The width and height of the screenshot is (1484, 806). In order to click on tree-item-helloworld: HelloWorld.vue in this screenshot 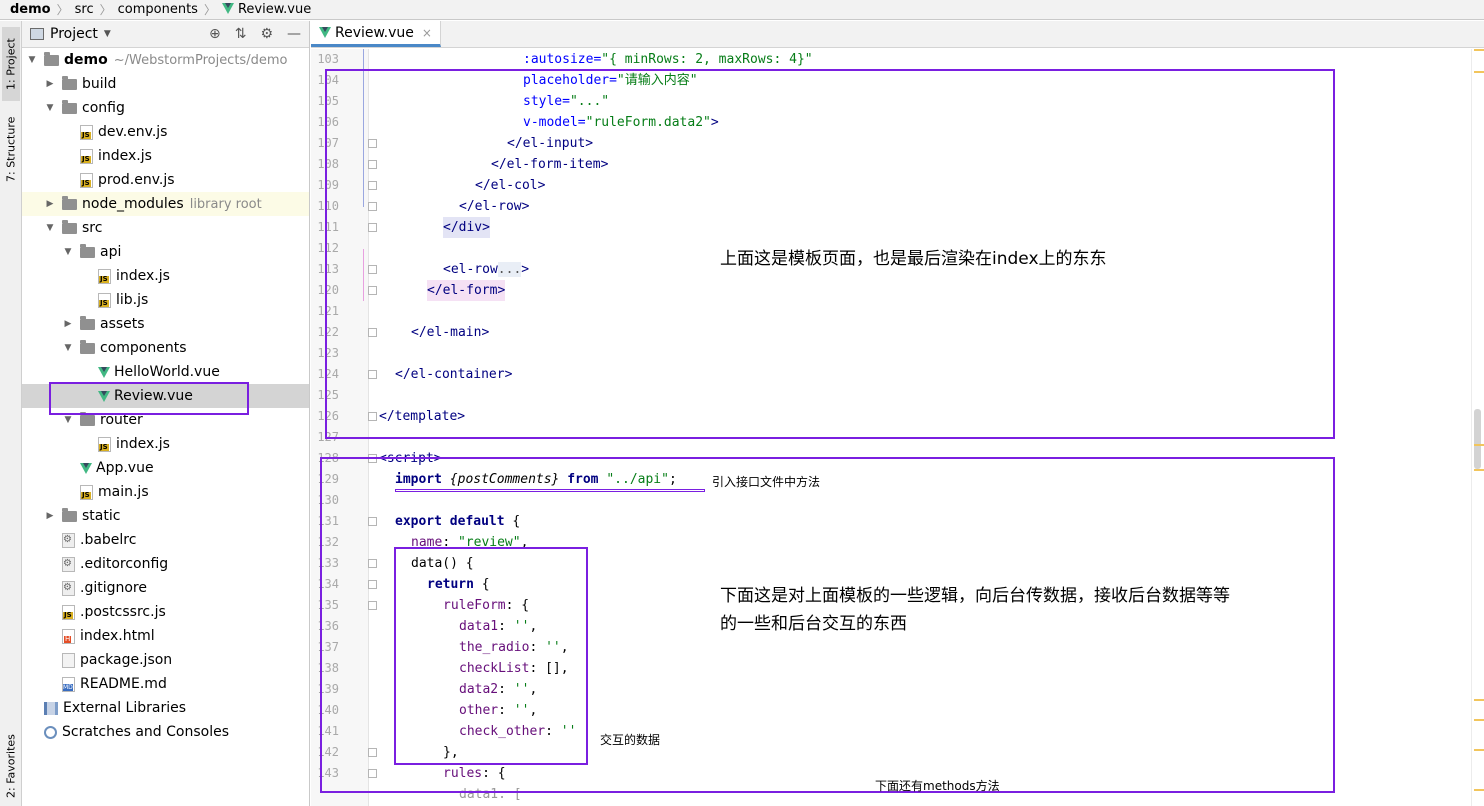, I will do `click(165, 372)`.